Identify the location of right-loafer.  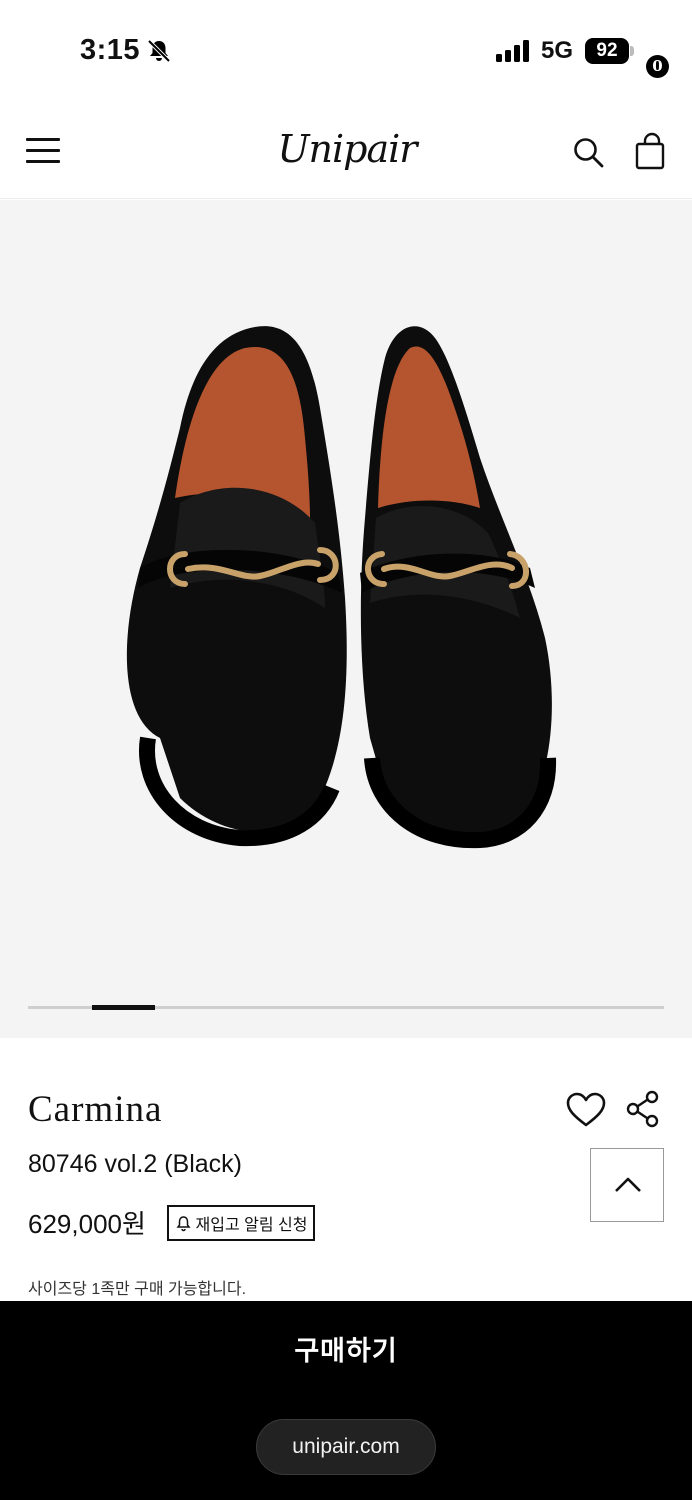
(458, 587).